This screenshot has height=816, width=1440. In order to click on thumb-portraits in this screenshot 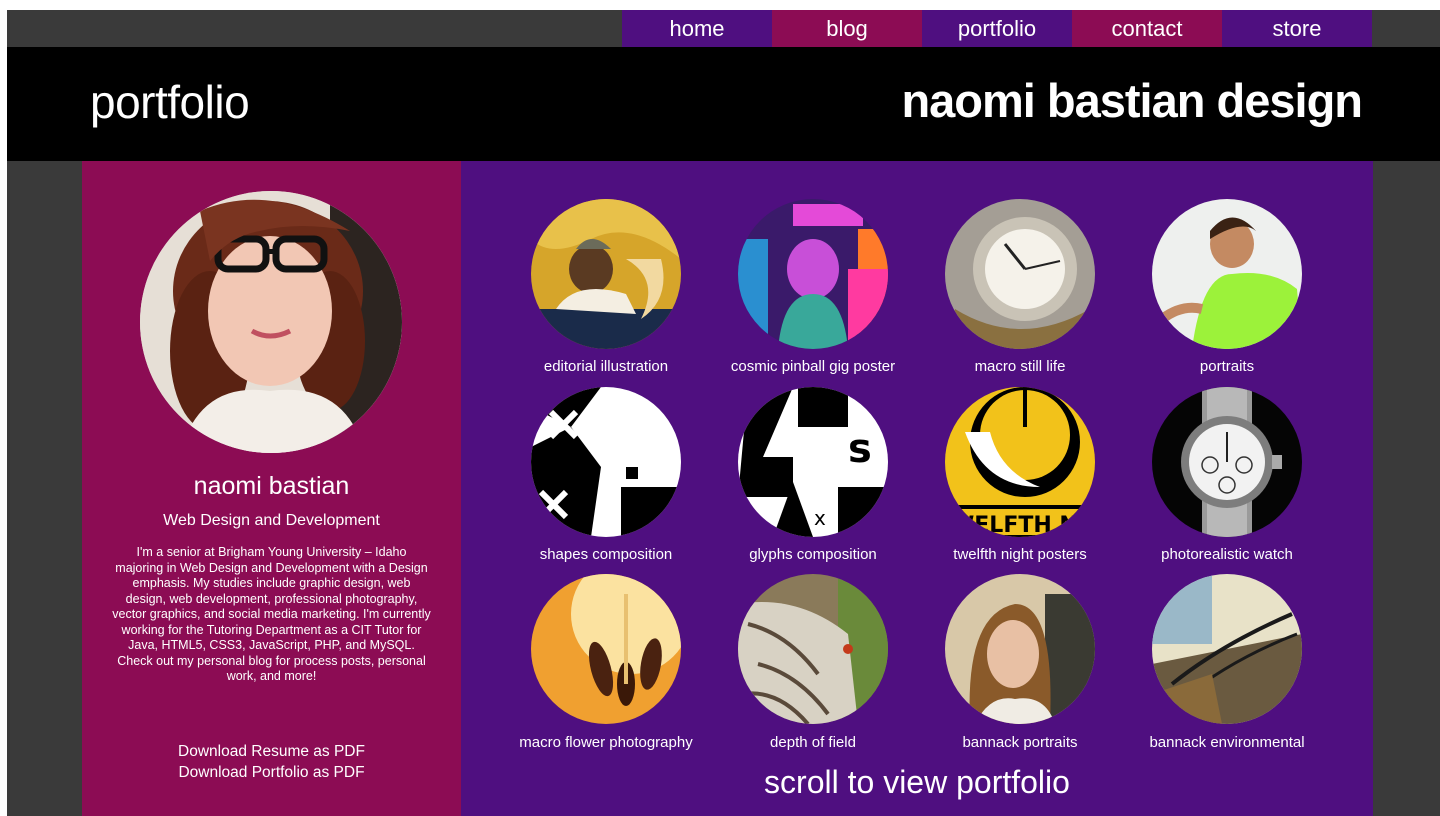, I will do `click(1227, 274)`.